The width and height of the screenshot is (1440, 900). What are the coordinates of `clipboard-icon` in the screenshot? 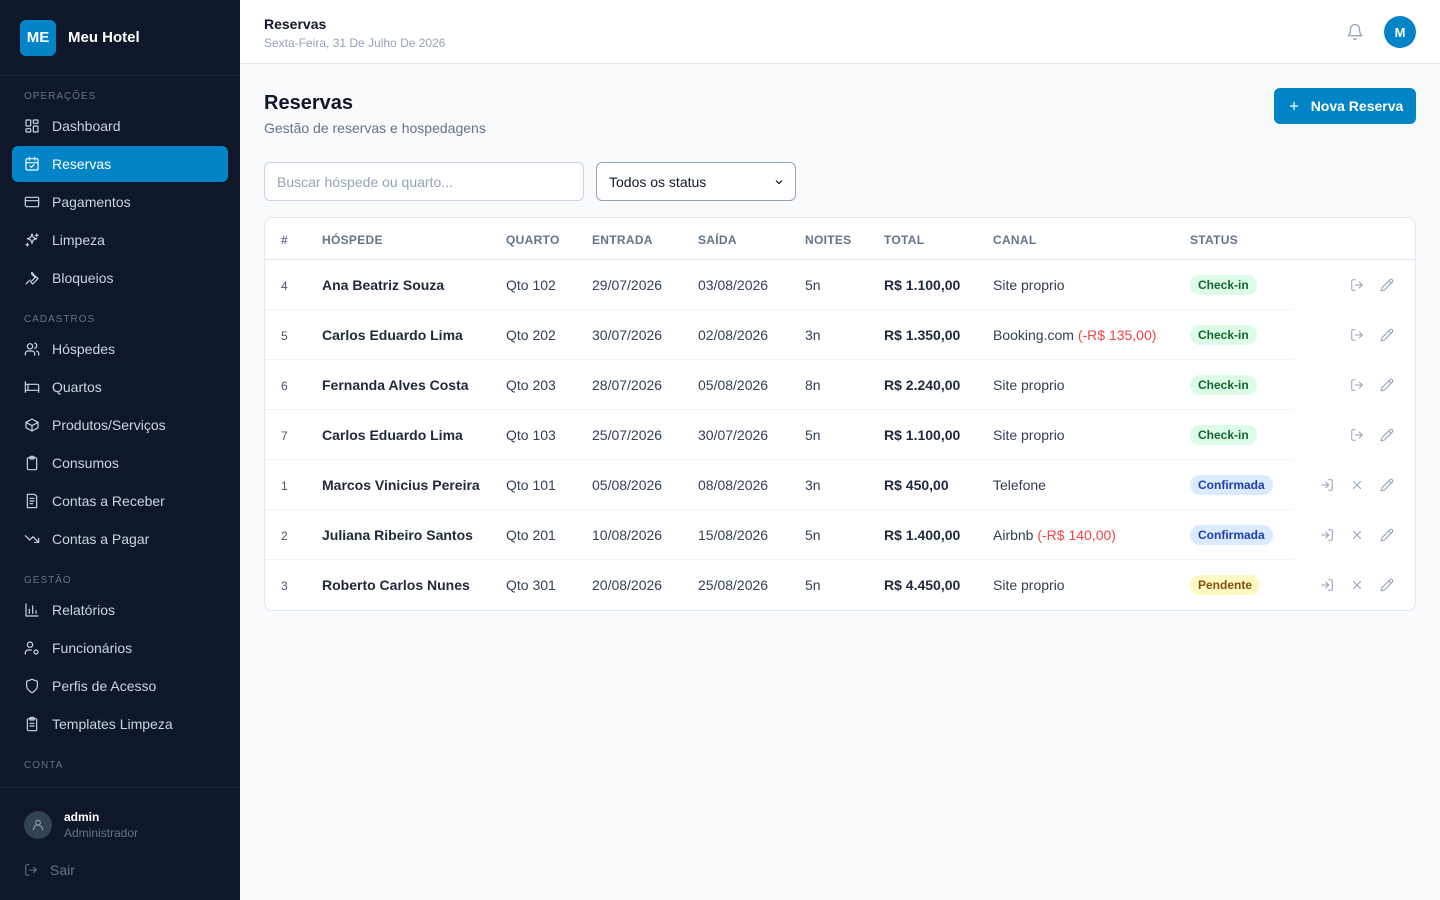 It's located at (32, 463).